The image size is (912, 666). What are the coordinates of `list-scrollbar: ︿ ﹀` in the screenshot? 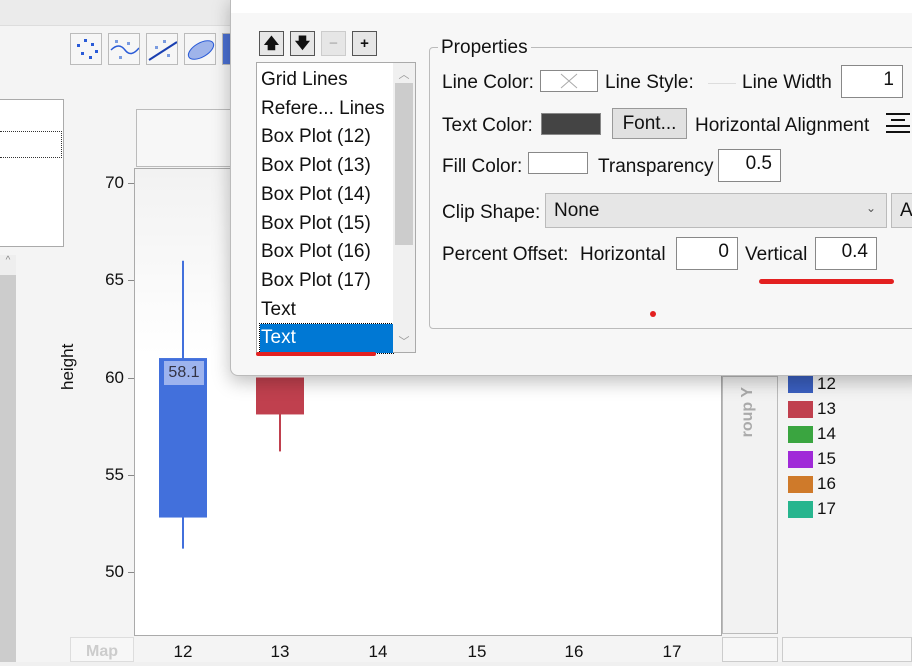 It's located at (404, 207).